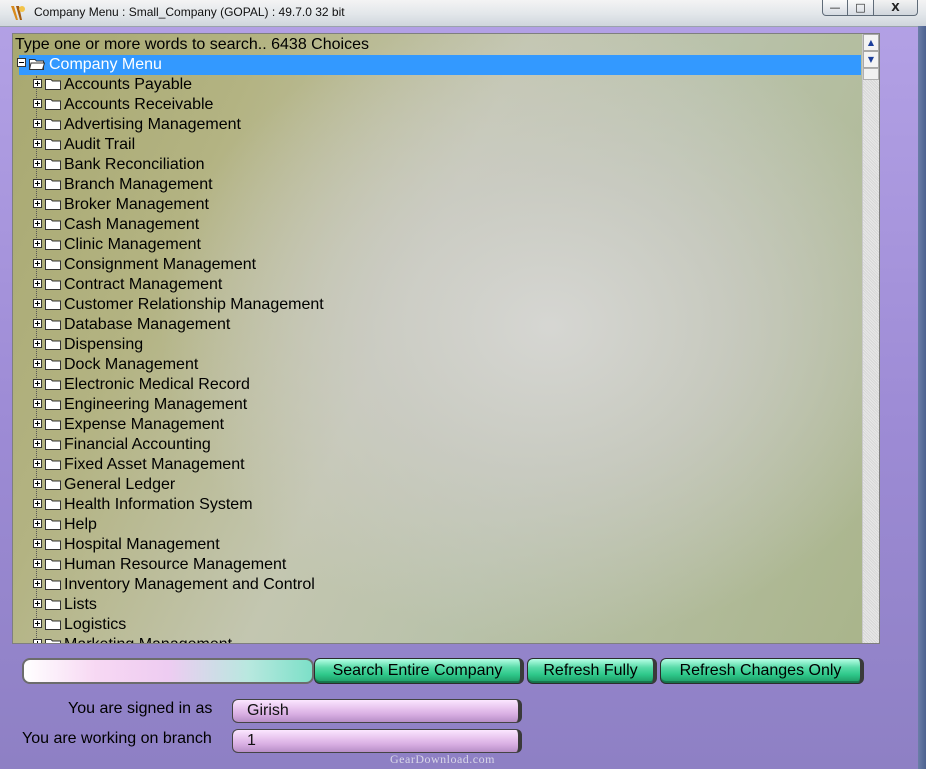  Describe the element at coordinates (80, 604) in the screenshot. I see `tree-item-label: Lists` at that location.